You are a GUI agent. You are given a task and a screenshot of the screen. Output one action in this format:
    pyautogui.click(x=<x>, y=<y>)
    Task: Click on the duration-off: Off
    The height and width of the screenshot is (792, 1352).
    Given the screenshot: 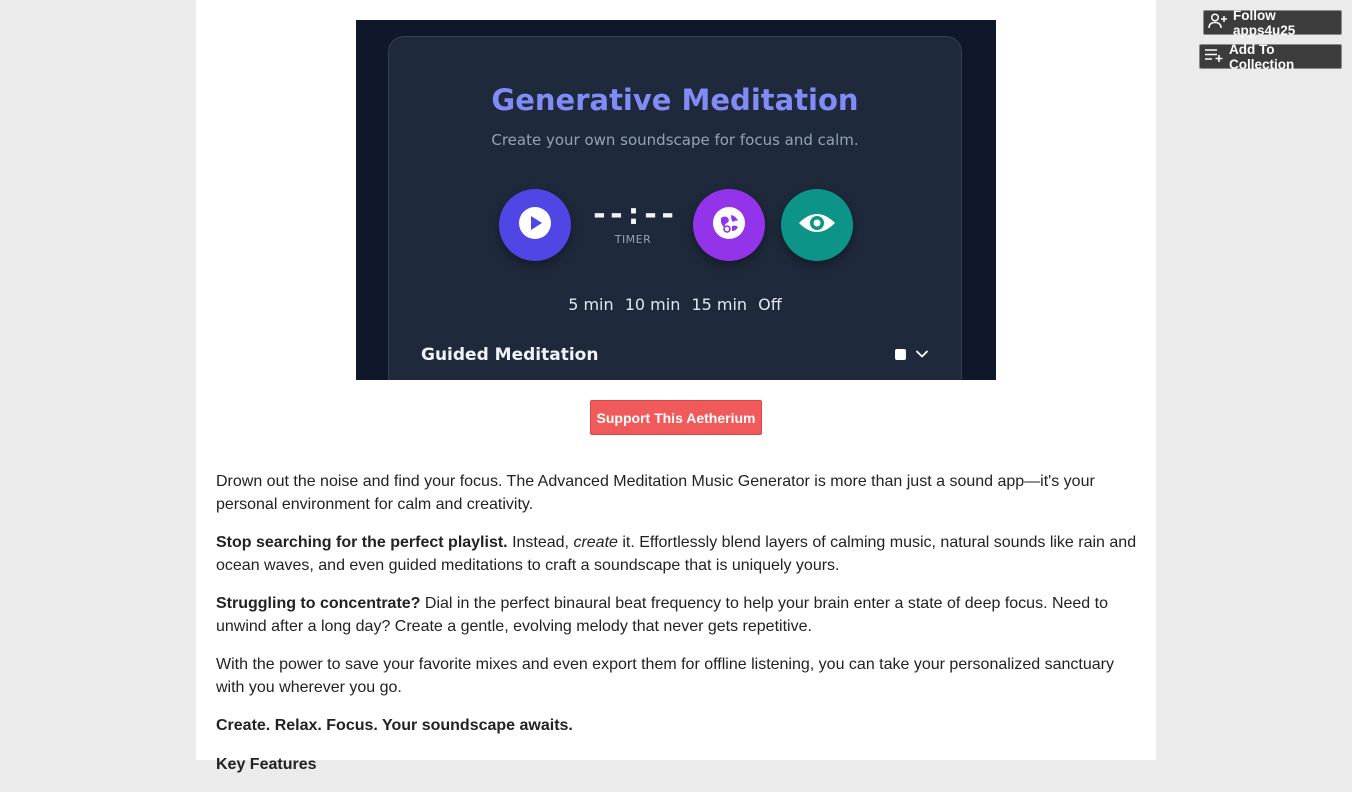 What is the action you would take?
    pyautogui.click(x=770, y=304)
    